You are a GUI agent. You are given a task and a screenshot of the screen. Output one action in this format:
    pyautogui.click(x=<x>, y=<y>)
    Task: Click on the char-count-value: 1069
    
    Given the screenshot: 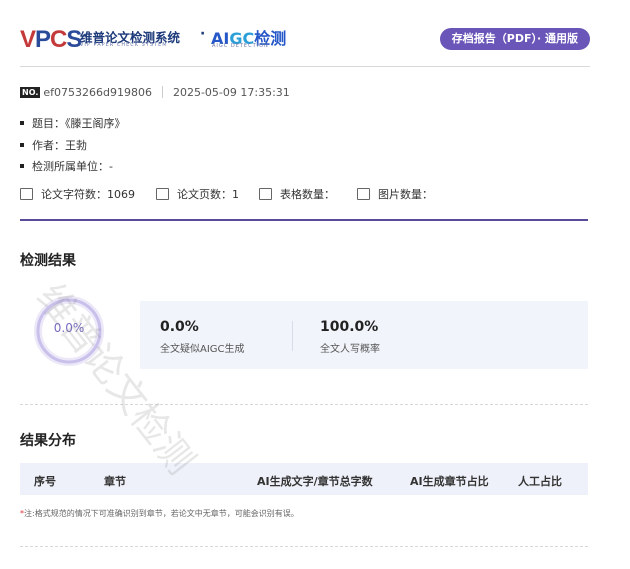 What is the action you would take?
    pyautogui.click(x=121, y=194)
    